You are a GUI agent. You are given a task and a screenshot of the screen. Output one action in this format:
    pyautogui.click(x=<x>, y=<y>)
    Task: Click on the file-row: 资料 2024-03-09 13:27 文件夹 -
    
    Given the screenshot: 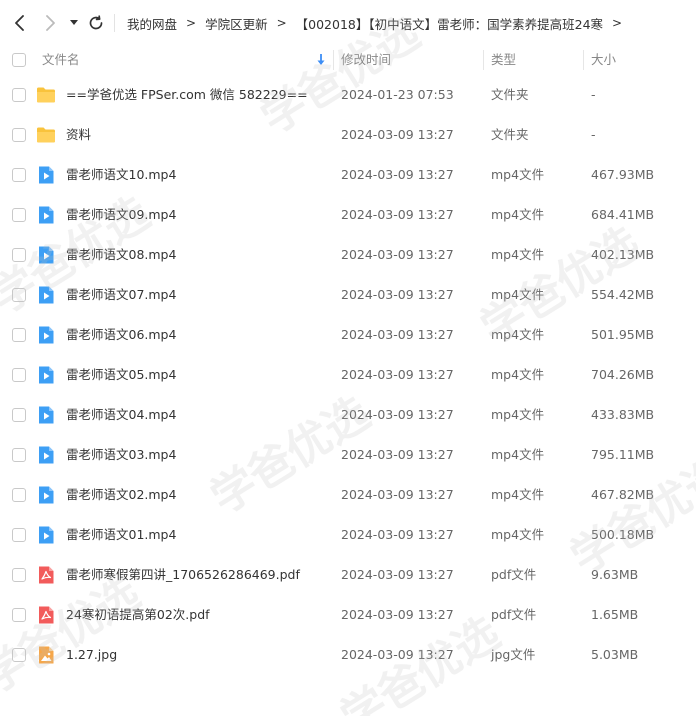 What is the action you would take?
    pyautogui.click(x=348, y=135)
    